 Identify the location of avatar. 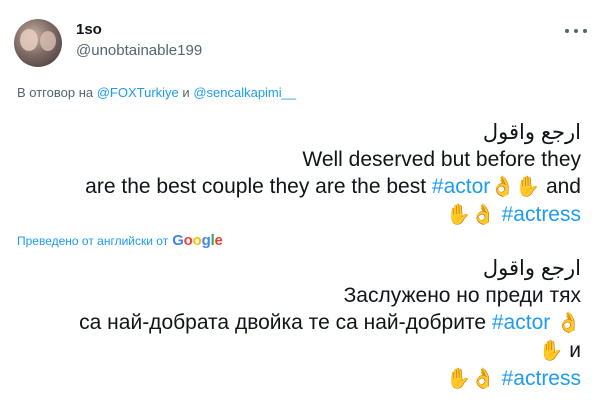
(38, 43).